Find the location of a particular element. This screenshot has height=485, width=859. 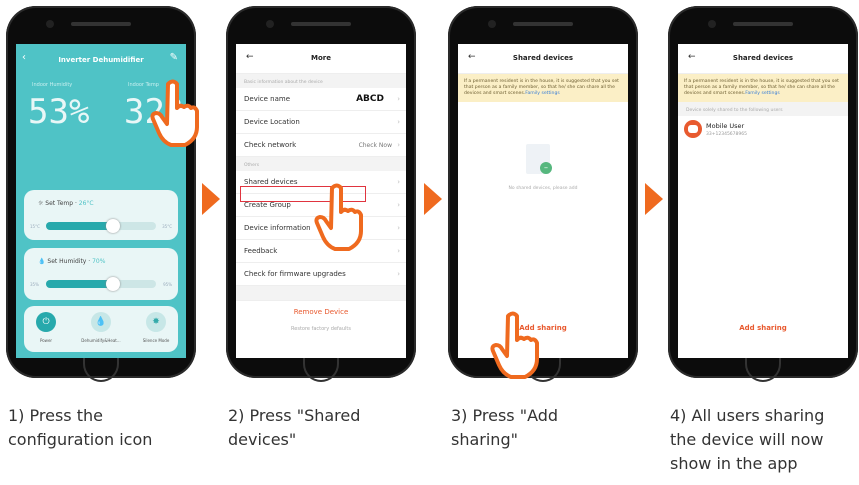

row-label: Feedback is located at coordinates (261, 251).